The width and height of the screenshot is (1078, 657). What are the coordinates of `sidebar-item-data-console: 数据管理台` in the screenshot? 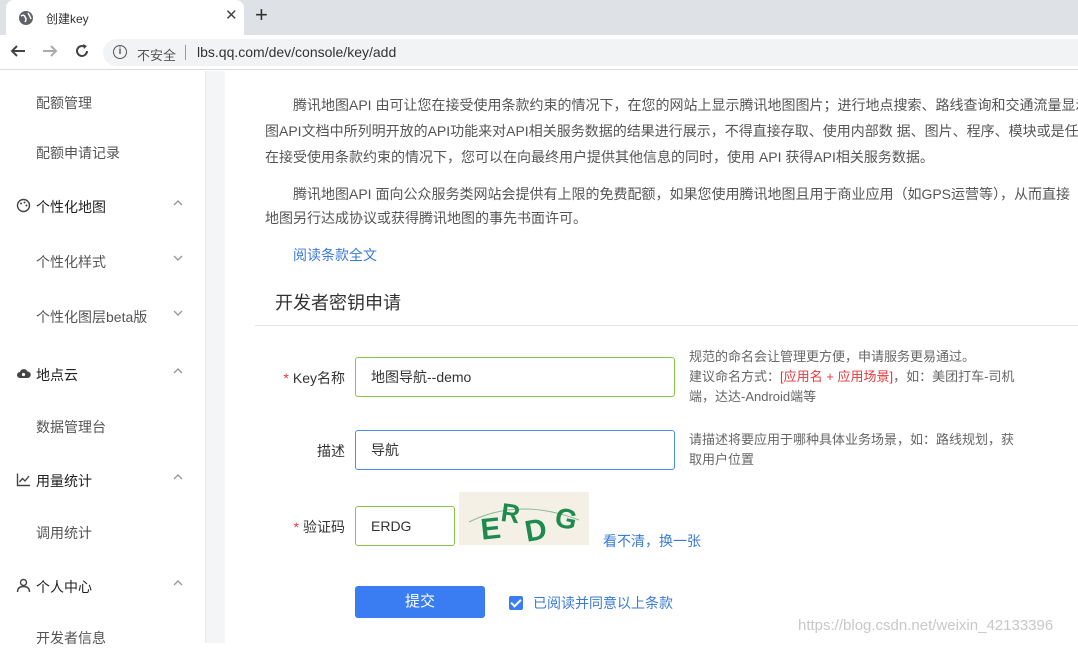 It's located at (103, 426).